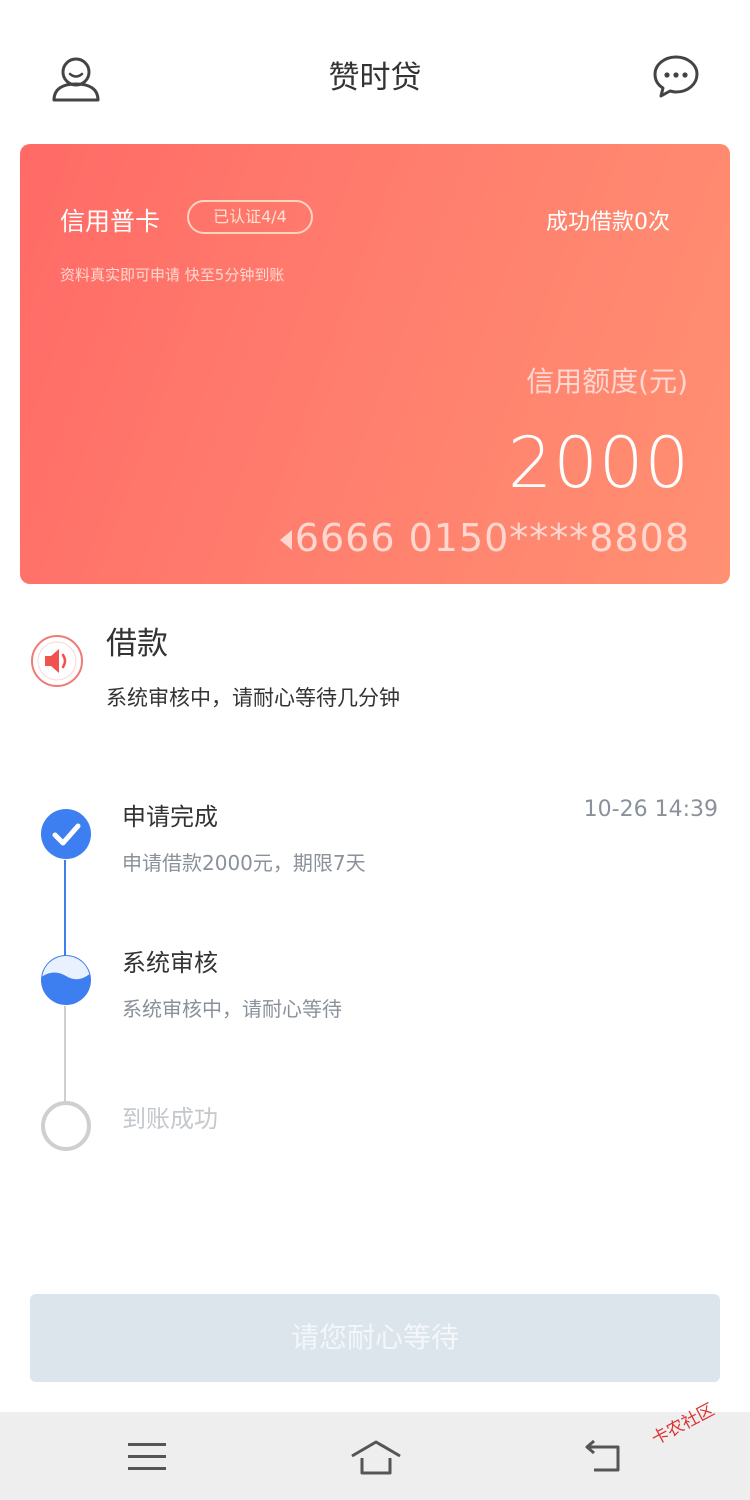 This screenshot has width=750, height=1500. What do you see at coordinates (232, 1009) in the screenshot?
I see `step-desc: 系统审核中，请耐心等待` at bounding box center [232, 1009].